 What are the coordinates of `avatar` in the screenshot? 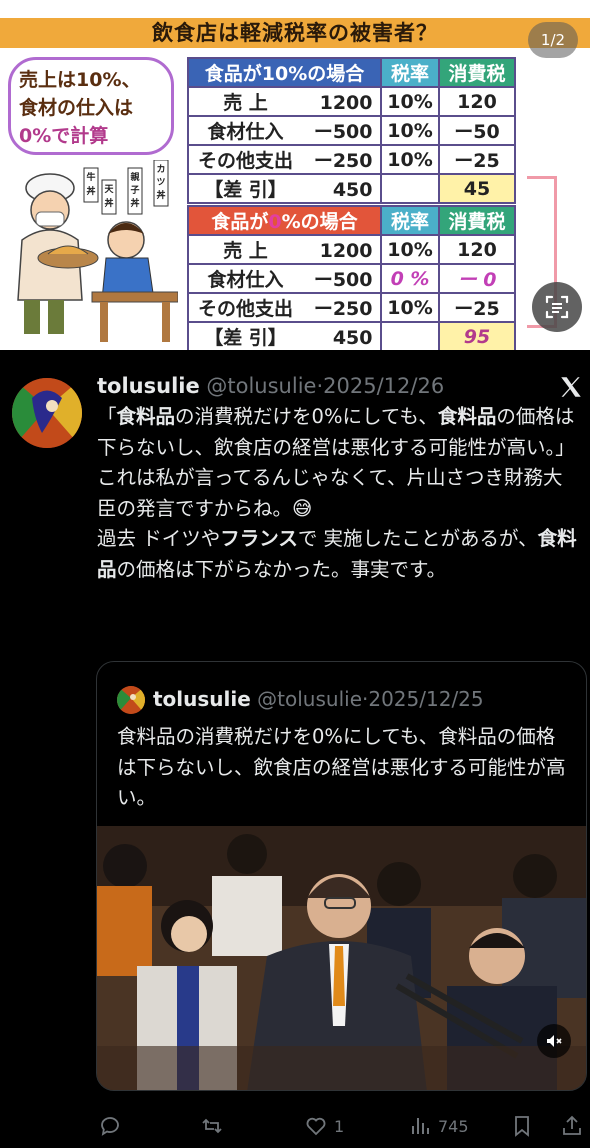 It's located at (47, 413).